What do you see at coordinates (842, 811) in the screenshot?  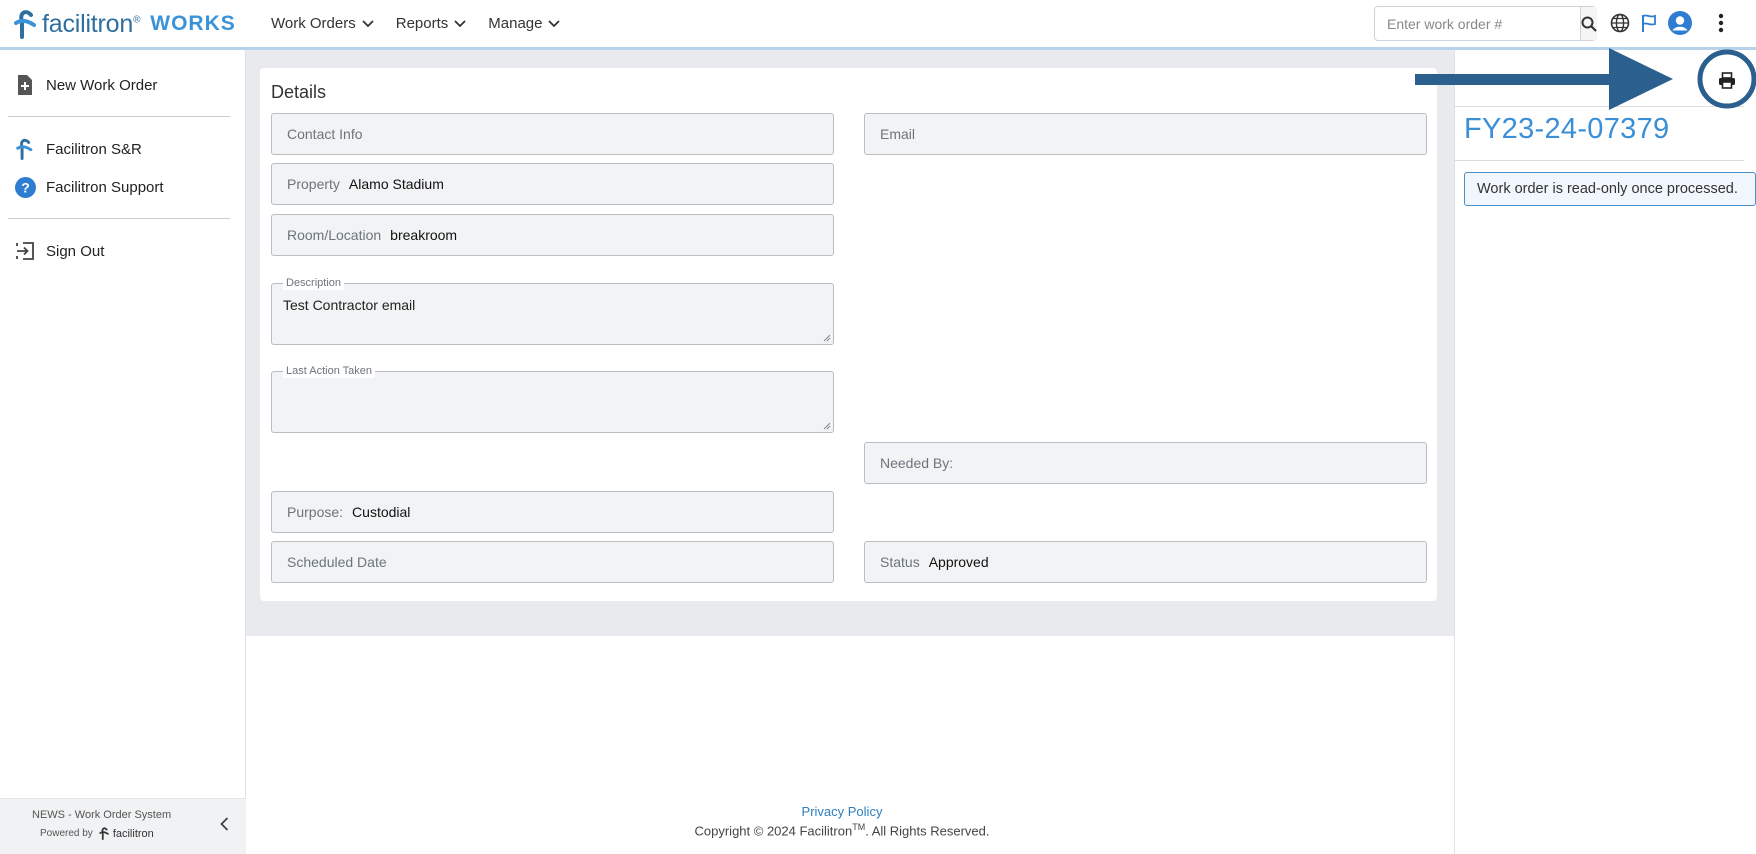 I see `privacy-policy-link: Privacy Policy` at bounding box center [842, 811].